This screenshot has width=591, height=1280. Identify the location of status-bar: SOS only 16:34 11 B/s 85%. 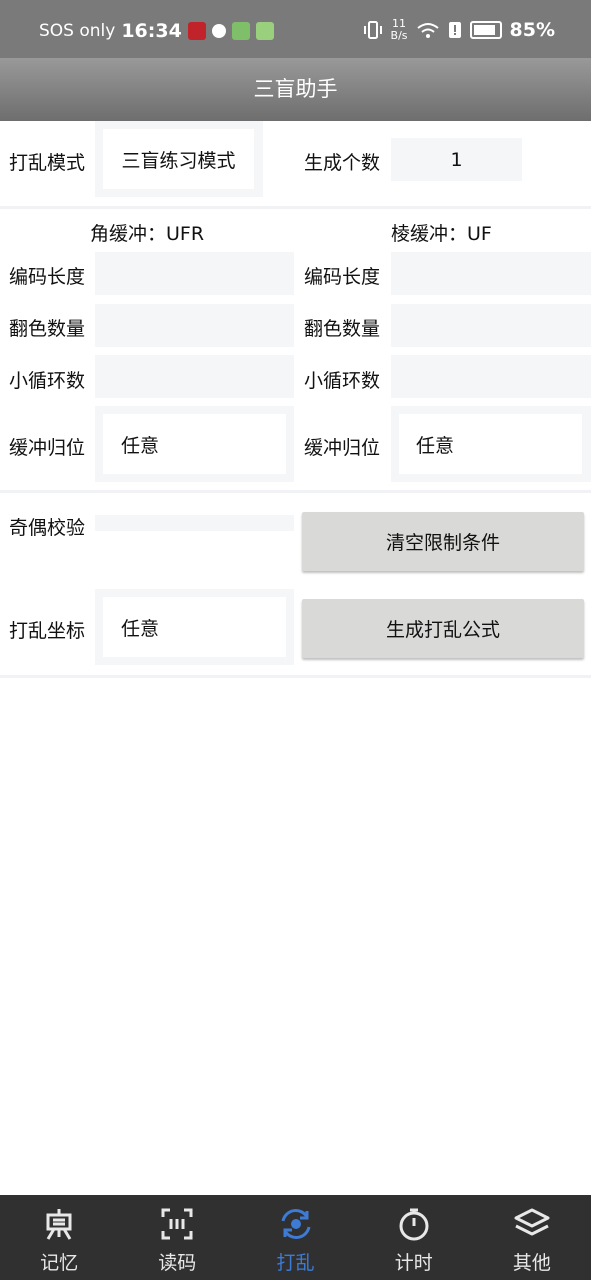
(295, 29).